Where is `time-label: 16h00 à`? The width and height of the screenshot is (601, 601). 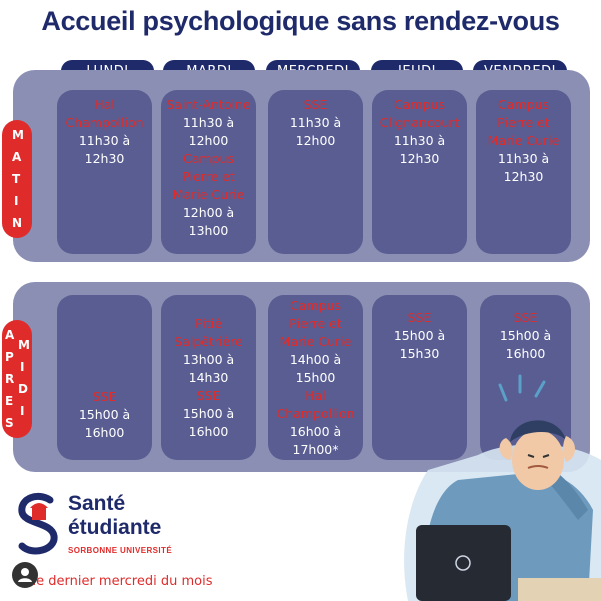
time-label: 16h00 à is located at coordinates (315, 431).